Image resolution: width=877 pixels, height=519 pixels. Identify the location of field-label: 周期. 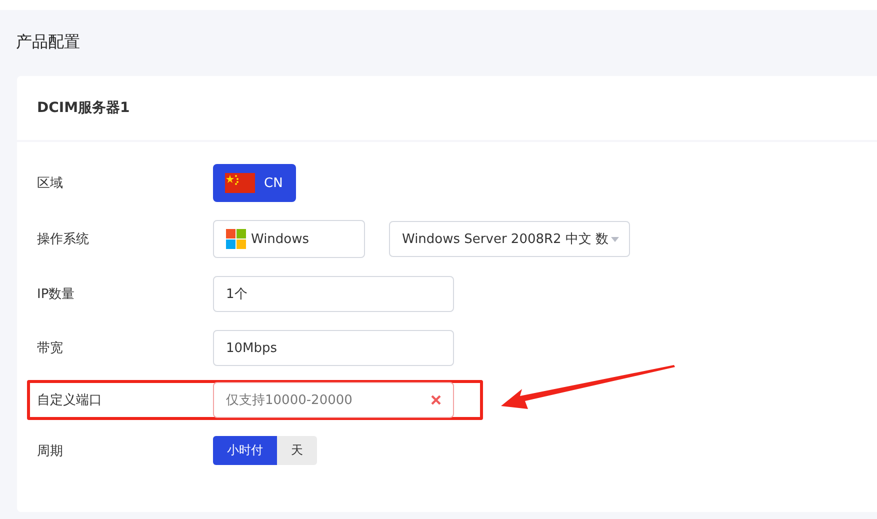
(50, 451).